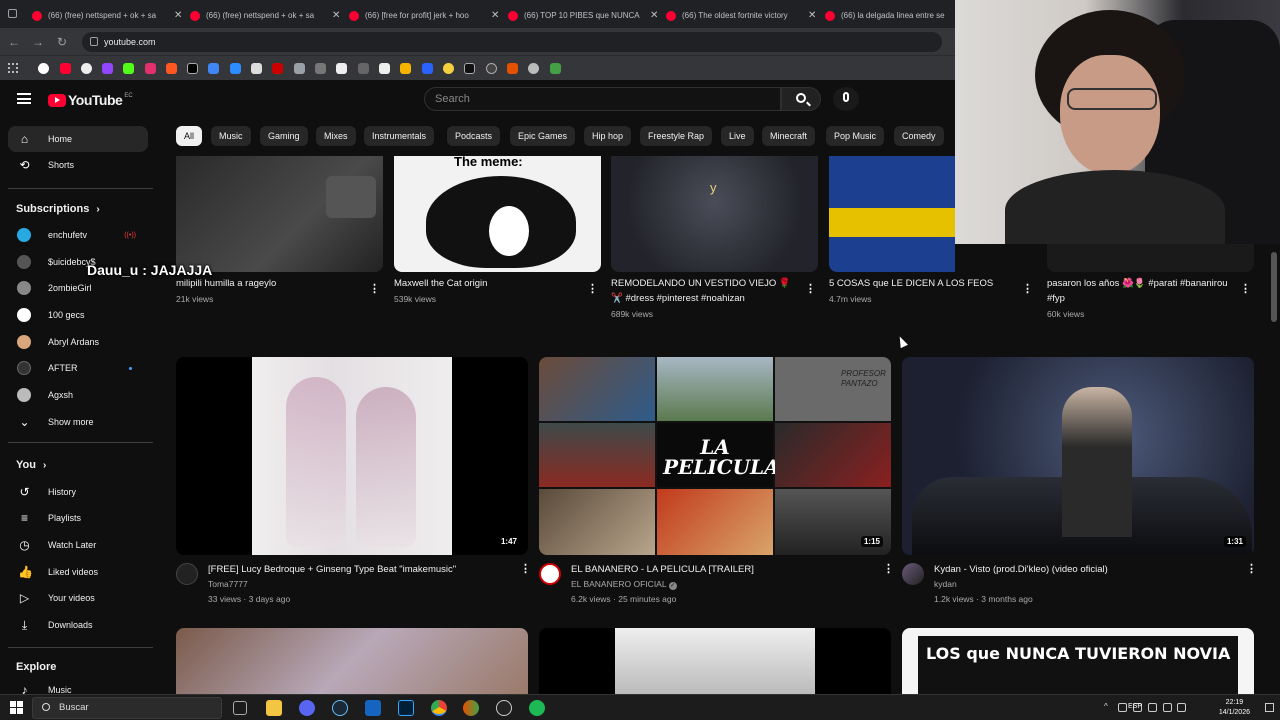  What do you see at coordinates (1234, 708) in the screenshot?
I see `taskbar-clock: 22:19 14/1/2026` at bounding box center [1234, 708].